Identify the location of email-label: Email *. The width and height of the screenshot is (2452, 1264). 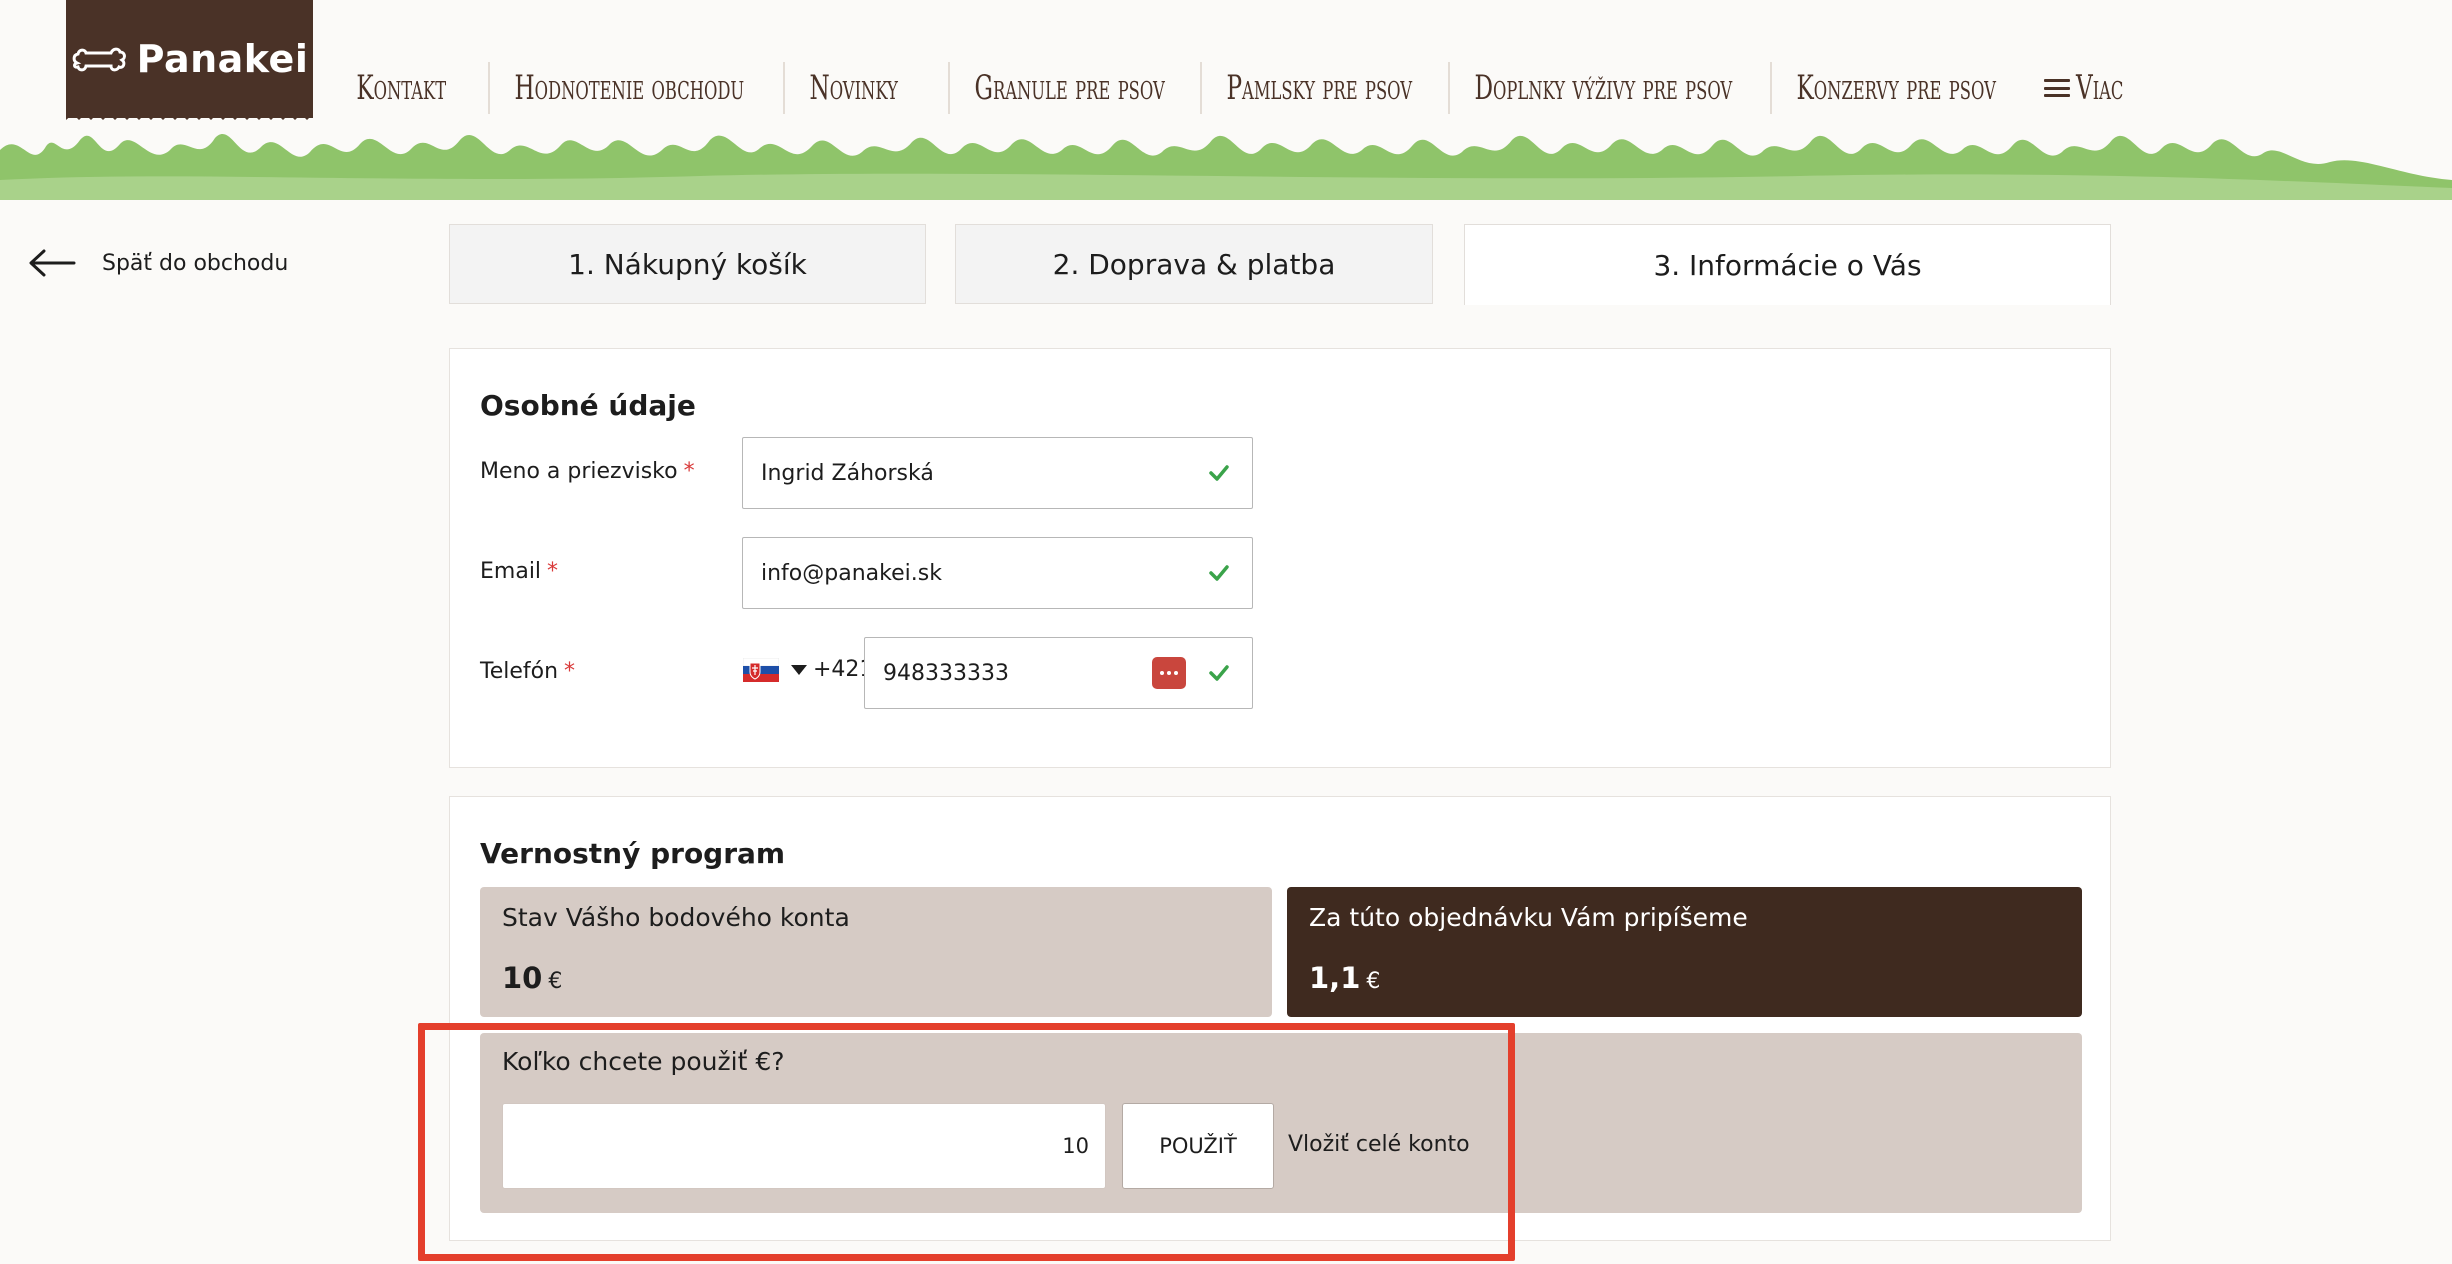
(519, 571).